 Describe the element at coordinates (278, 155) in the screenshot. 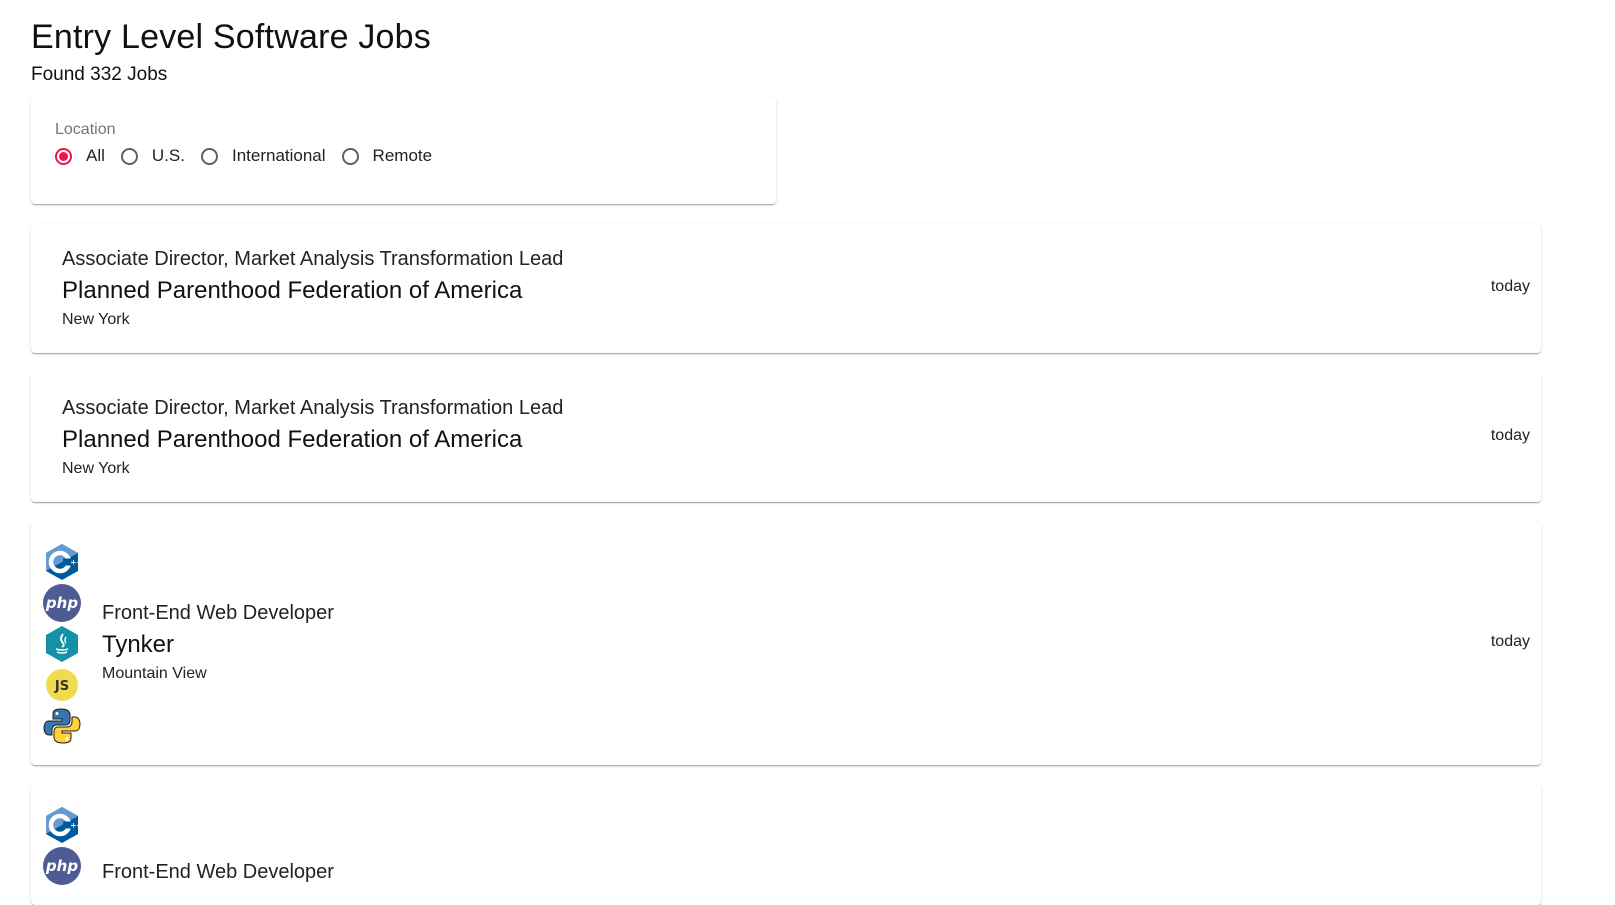

I see `radio-label-international: International` at that location.